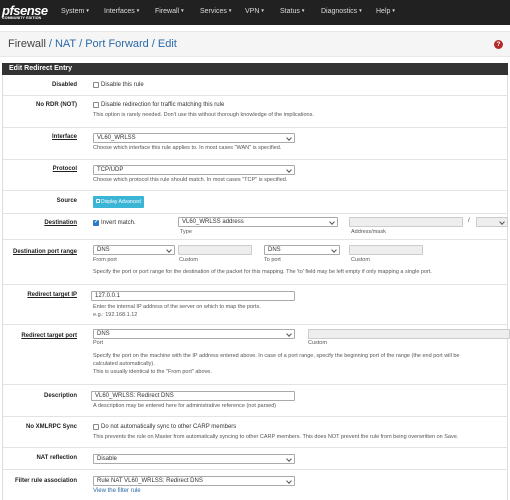 This screenshot has width=510, height=500. I want to click on interface-label: Interface, so click(64, 137).